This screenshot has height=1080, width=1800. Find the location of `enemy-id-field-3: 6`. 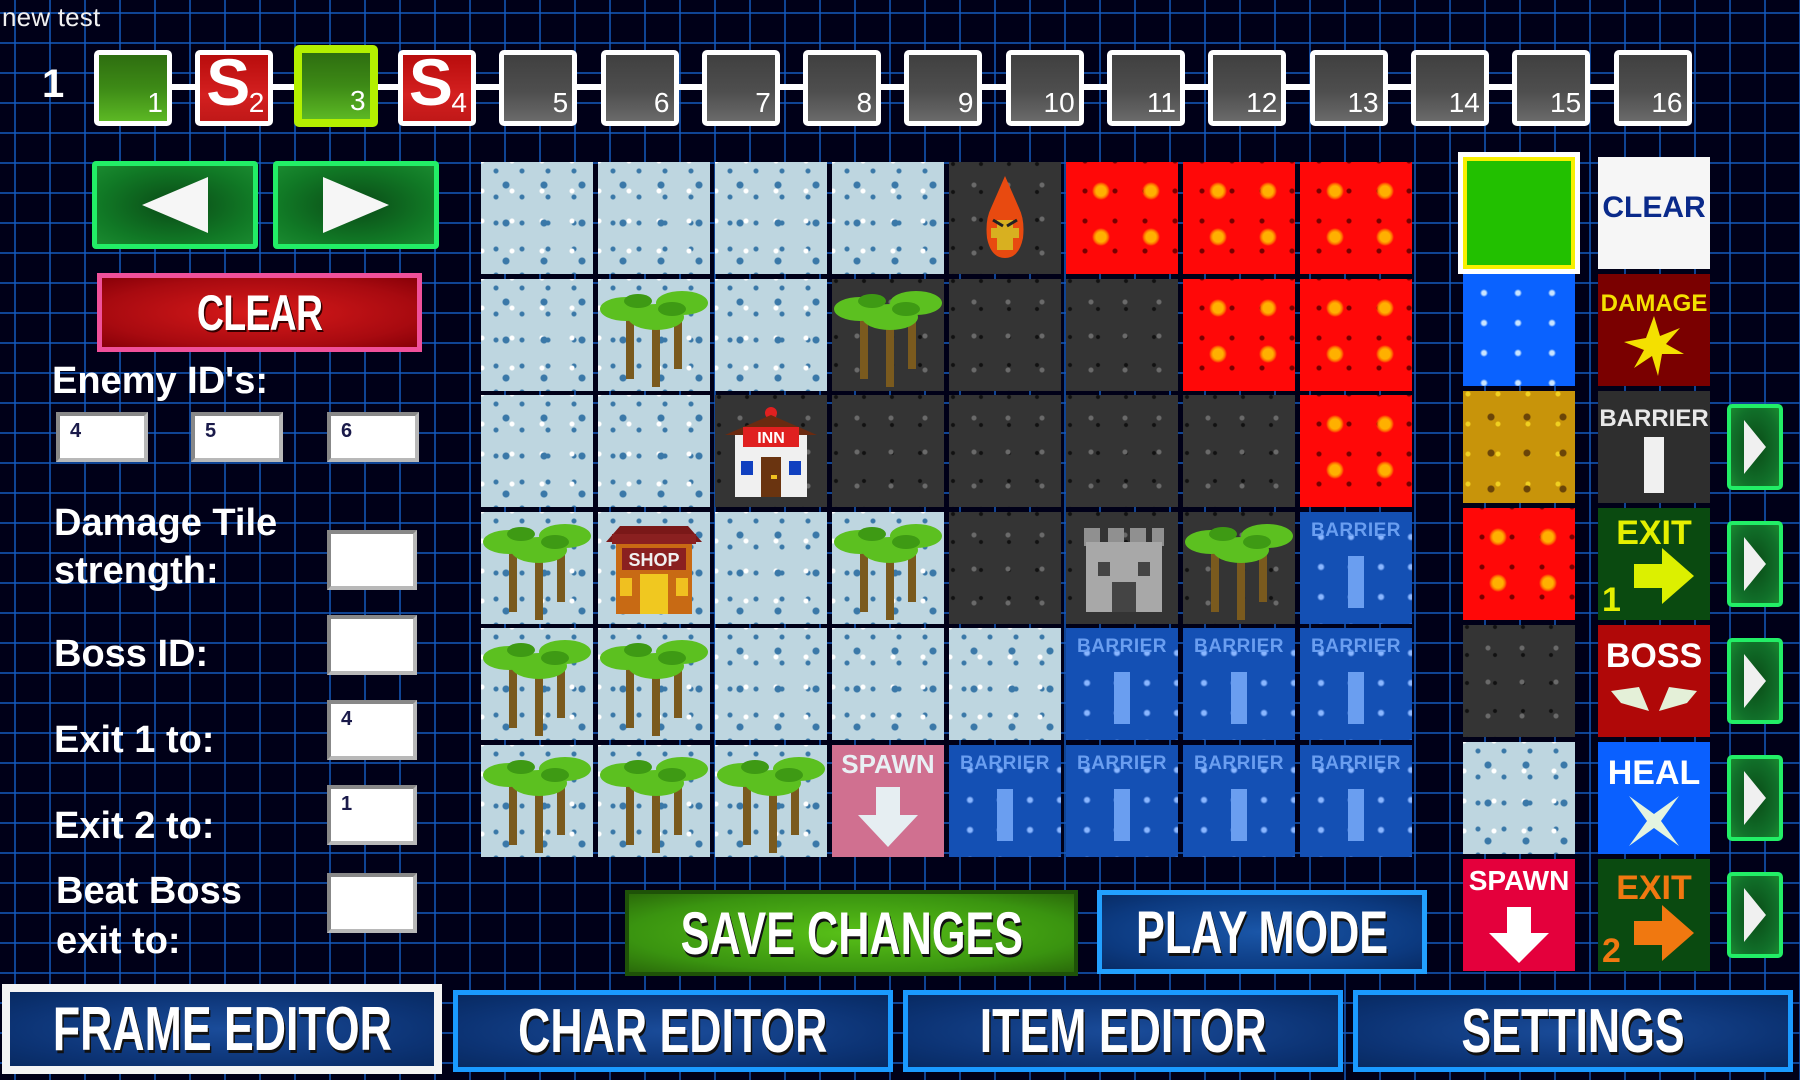

enemy-id-field-3: 6 is located at coordinates (373, 437).